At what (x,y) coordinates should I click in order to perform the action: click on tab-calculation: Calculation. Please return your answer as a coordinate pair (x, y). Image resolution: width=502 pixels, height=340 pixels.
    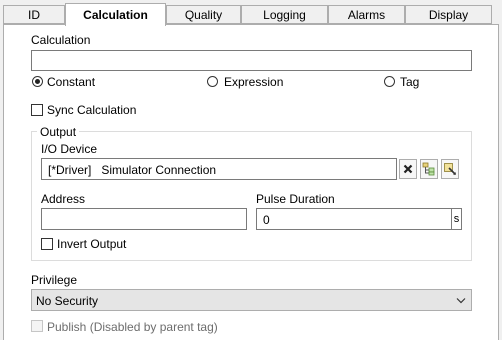
    Looking at the image, I should click on (115, 14).